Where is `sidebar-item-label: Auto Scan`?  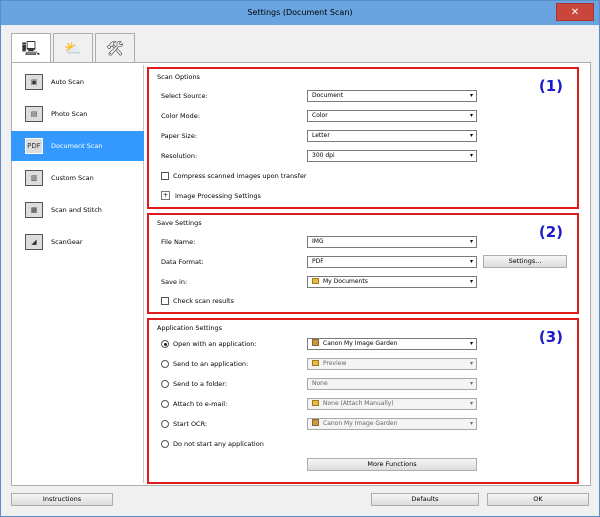 sidebar-item-label: Auto Scan is located at coordinates (67, 82).